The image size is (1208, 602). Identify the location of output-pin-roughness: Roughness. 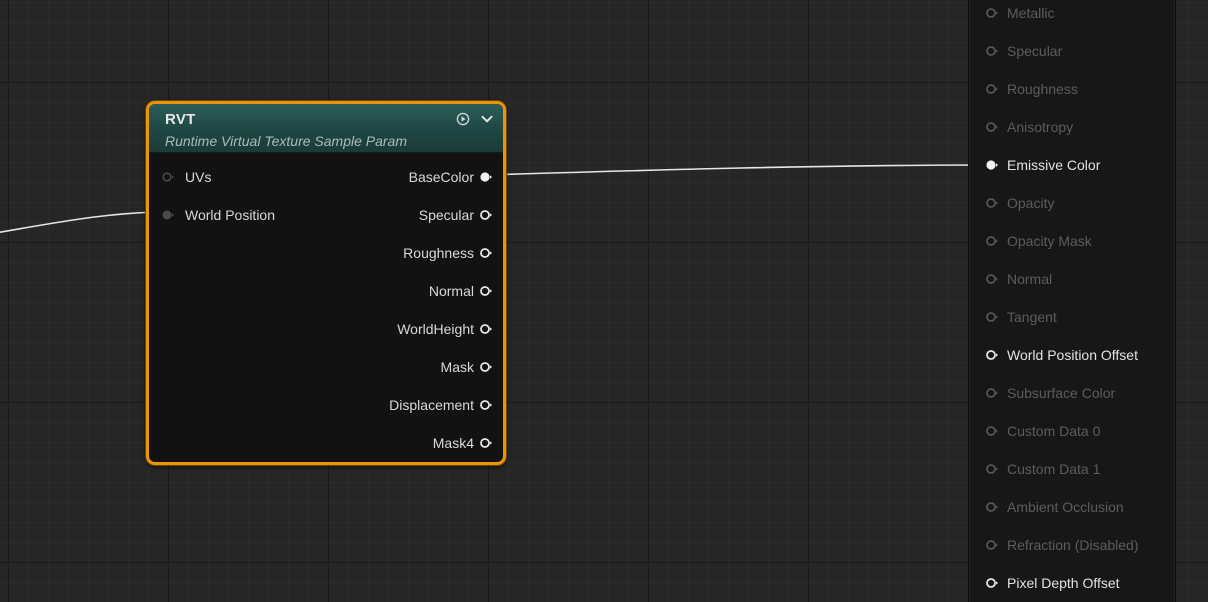
(448, 253).